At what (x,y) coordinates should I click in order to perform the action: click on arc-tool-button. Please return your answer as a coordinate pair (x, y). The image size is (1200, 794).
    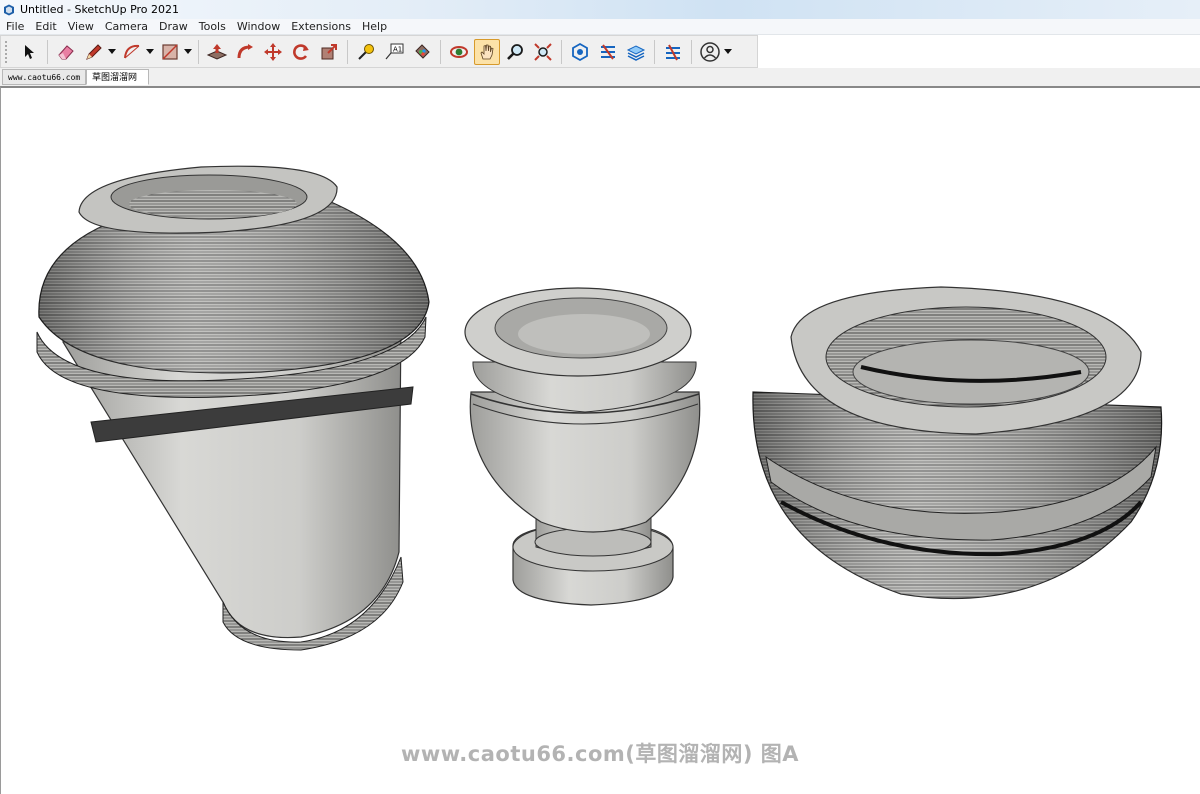
    Looking at the image, I should click on (132, 52).